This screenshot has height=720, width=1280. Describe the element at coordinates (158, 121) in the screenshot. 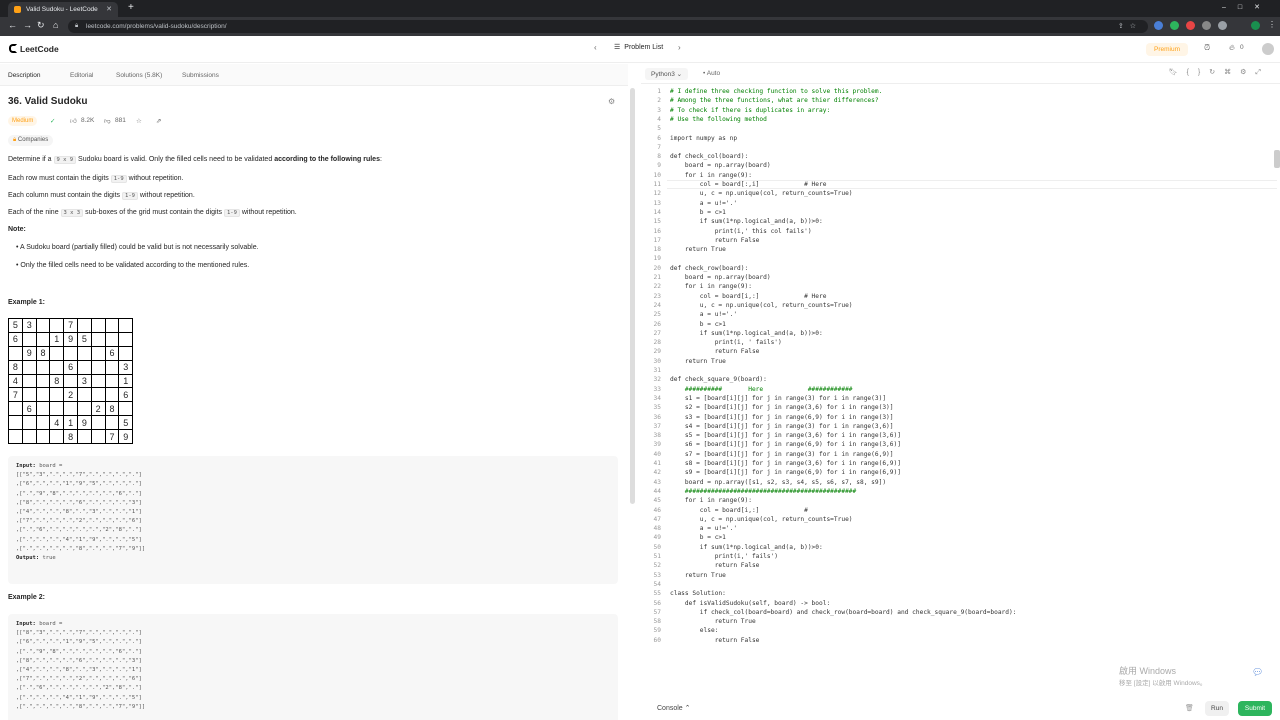

I see `share-icon: ⇗` at that location.